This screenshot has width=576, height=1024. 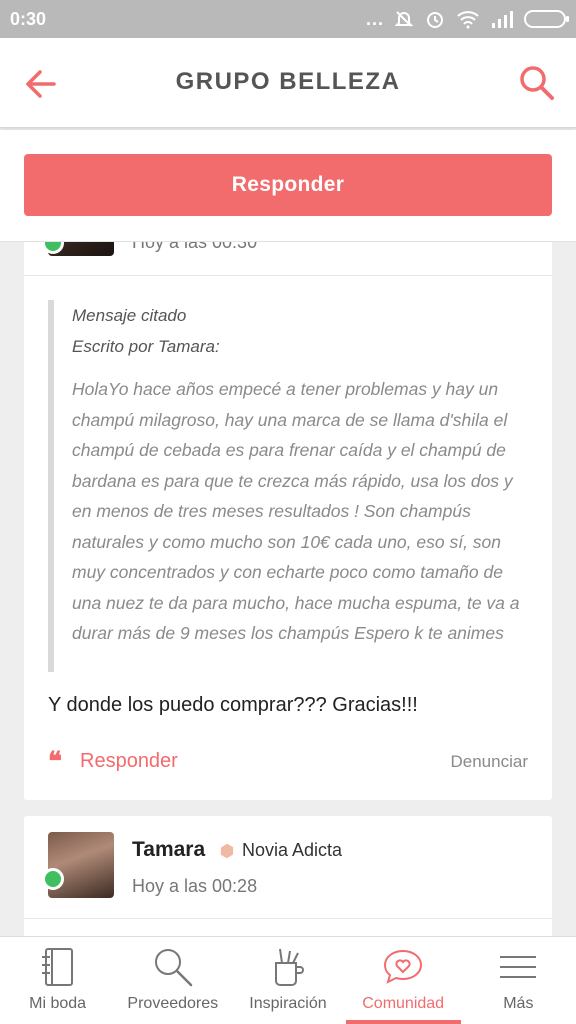 I want to click on rank-badge-icon, so click(x=226, y=850).